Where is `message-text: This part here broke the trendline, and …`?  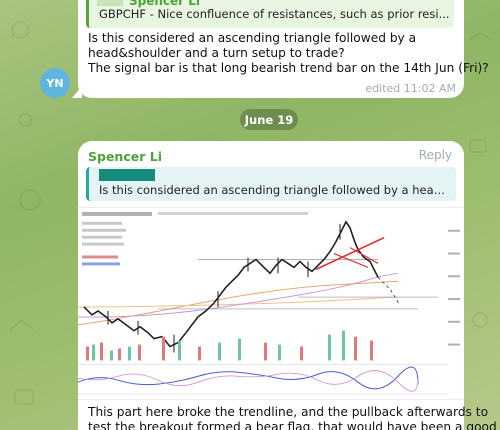 message-text: This part here broke the trendline, and … is located at coordinates (292, 417).